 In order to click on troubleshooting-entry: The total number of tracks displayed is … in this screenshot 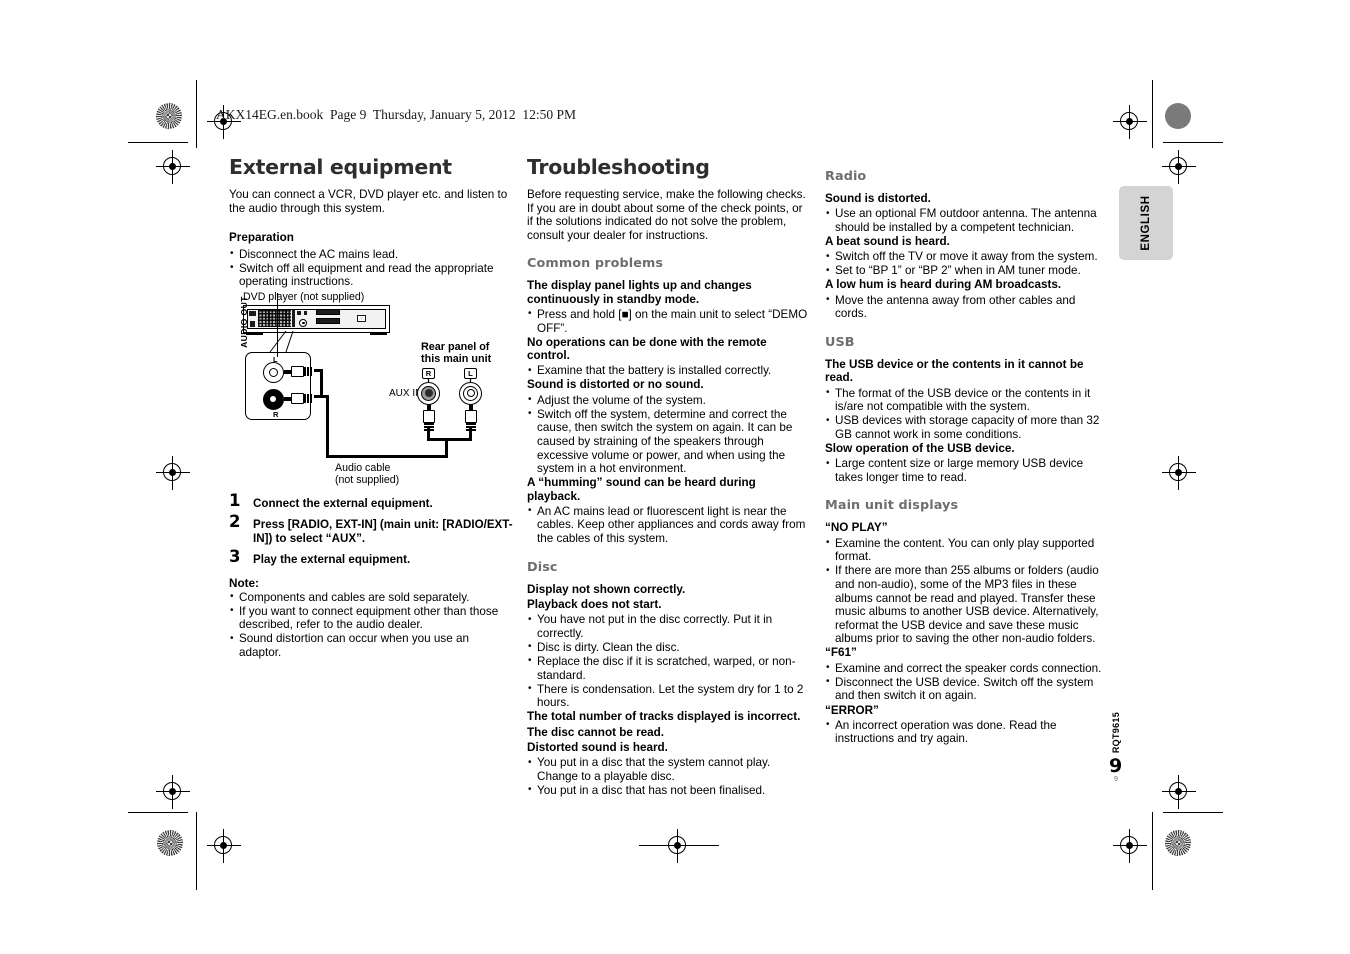, I will do `click(669, 753)`.